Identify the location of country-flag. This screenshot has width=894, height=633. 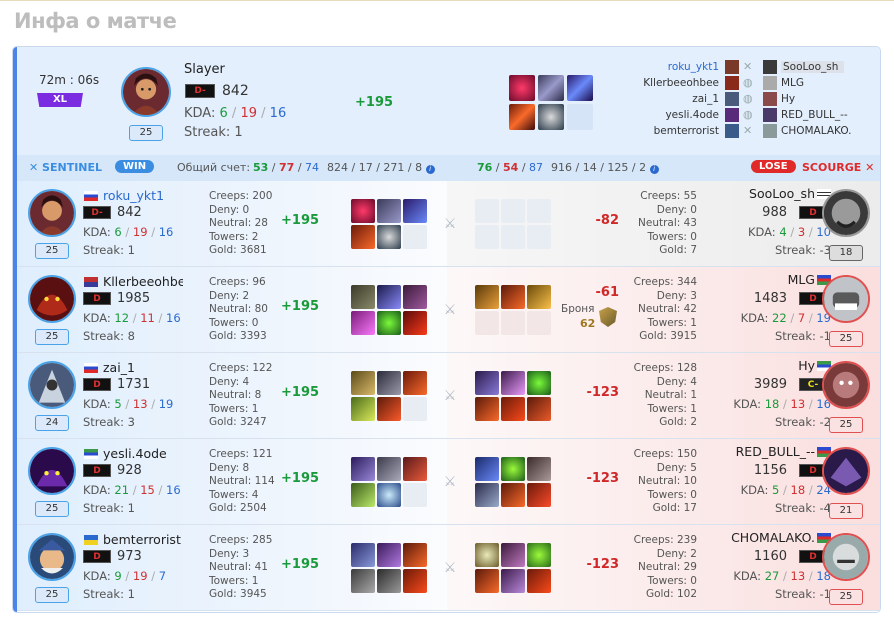
(91, 540).